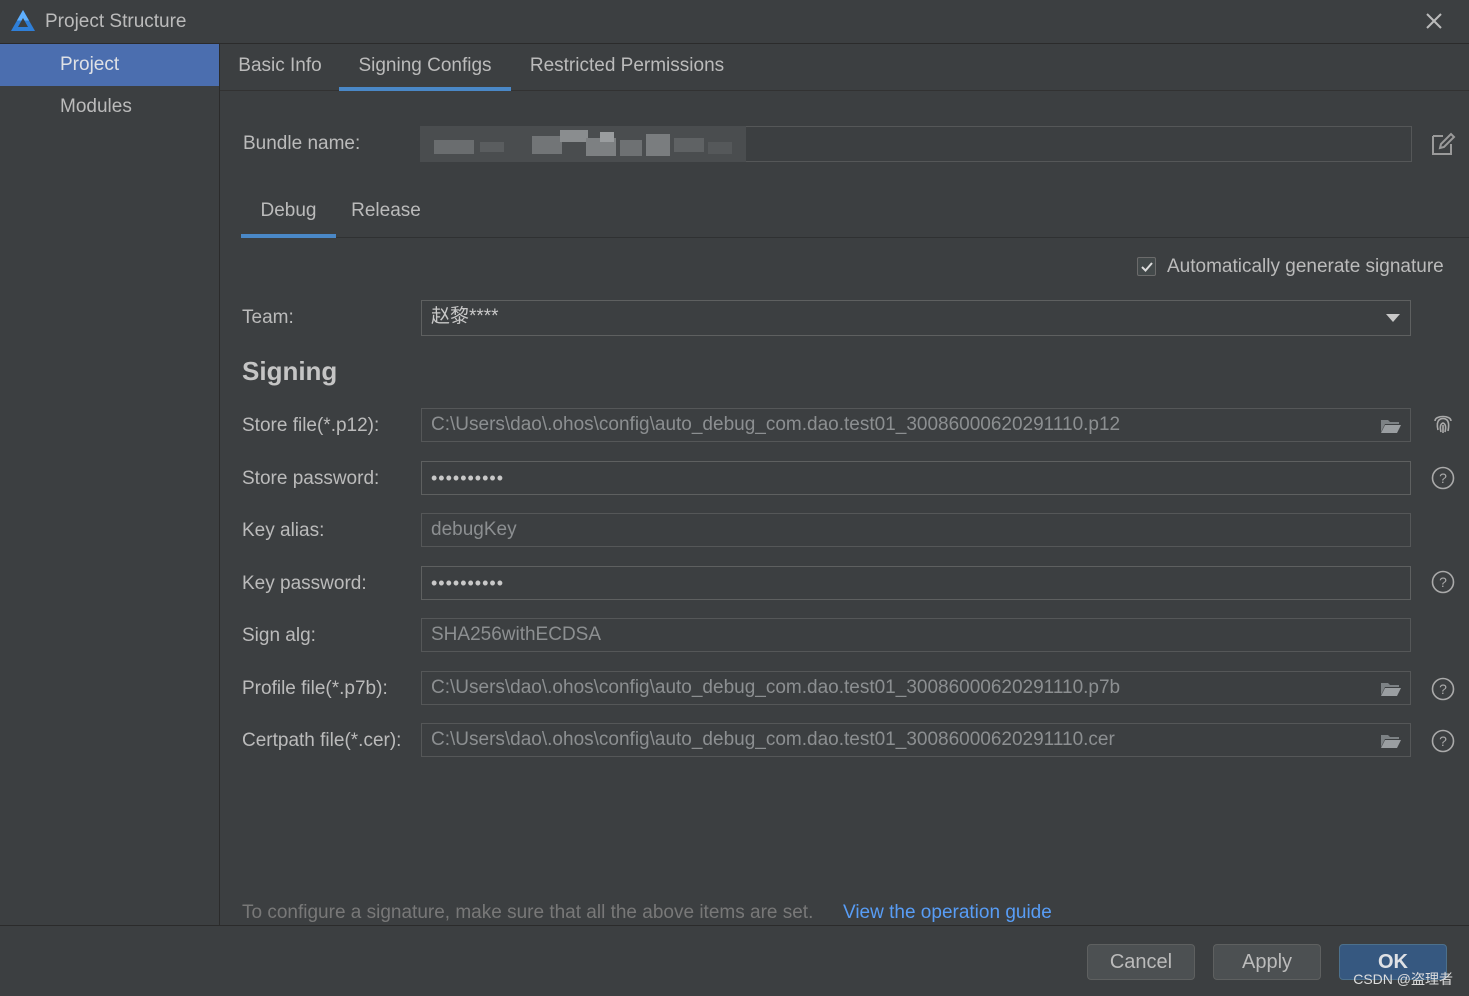  I want to click on checkmark-icon, so click(1147, 267).